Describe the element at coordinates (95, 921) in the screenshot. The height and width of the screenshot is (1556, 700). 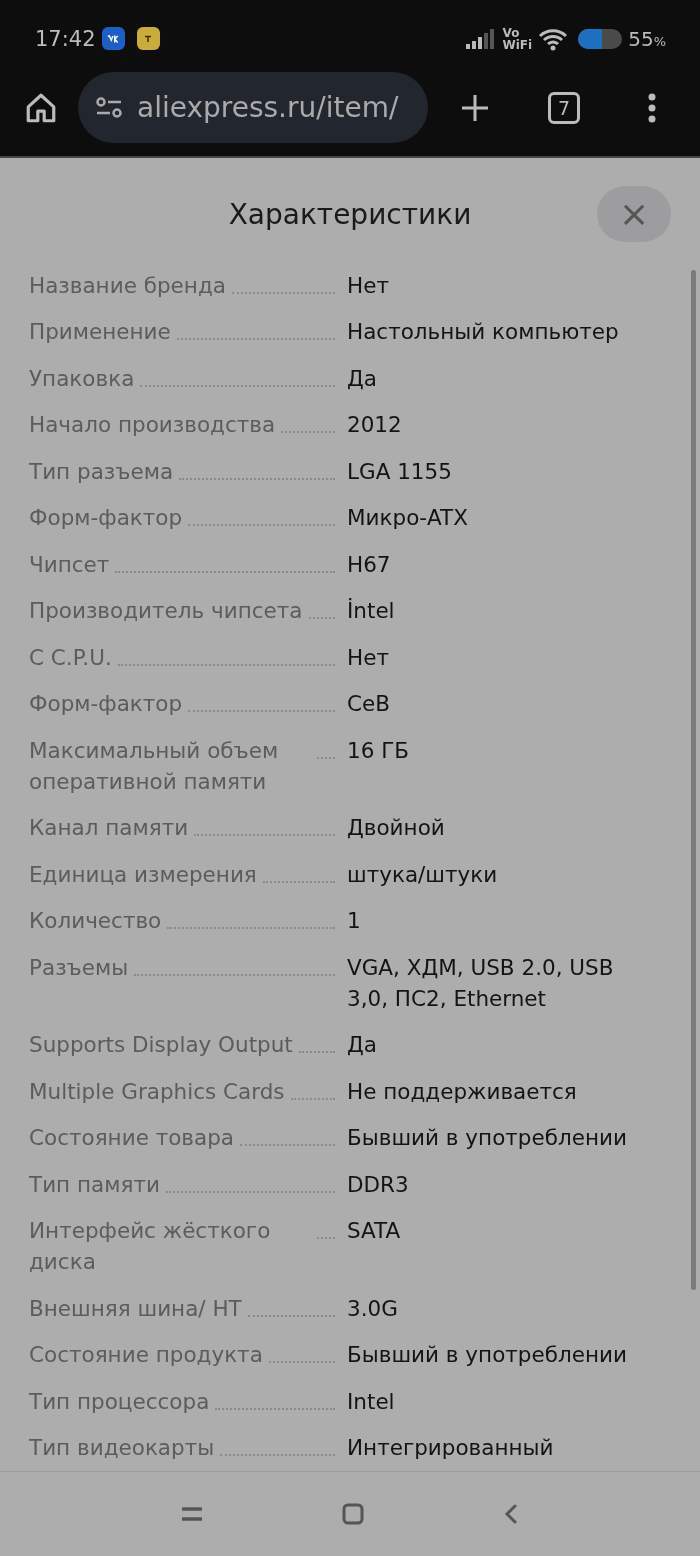
I see `spec-label: Количество` at that location.